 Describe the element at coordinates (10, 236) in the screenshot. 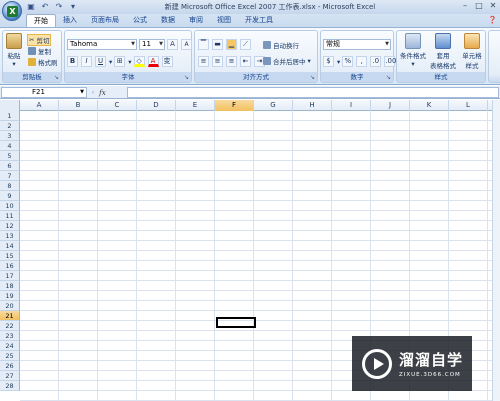

I see `row-header: 13` at that location.